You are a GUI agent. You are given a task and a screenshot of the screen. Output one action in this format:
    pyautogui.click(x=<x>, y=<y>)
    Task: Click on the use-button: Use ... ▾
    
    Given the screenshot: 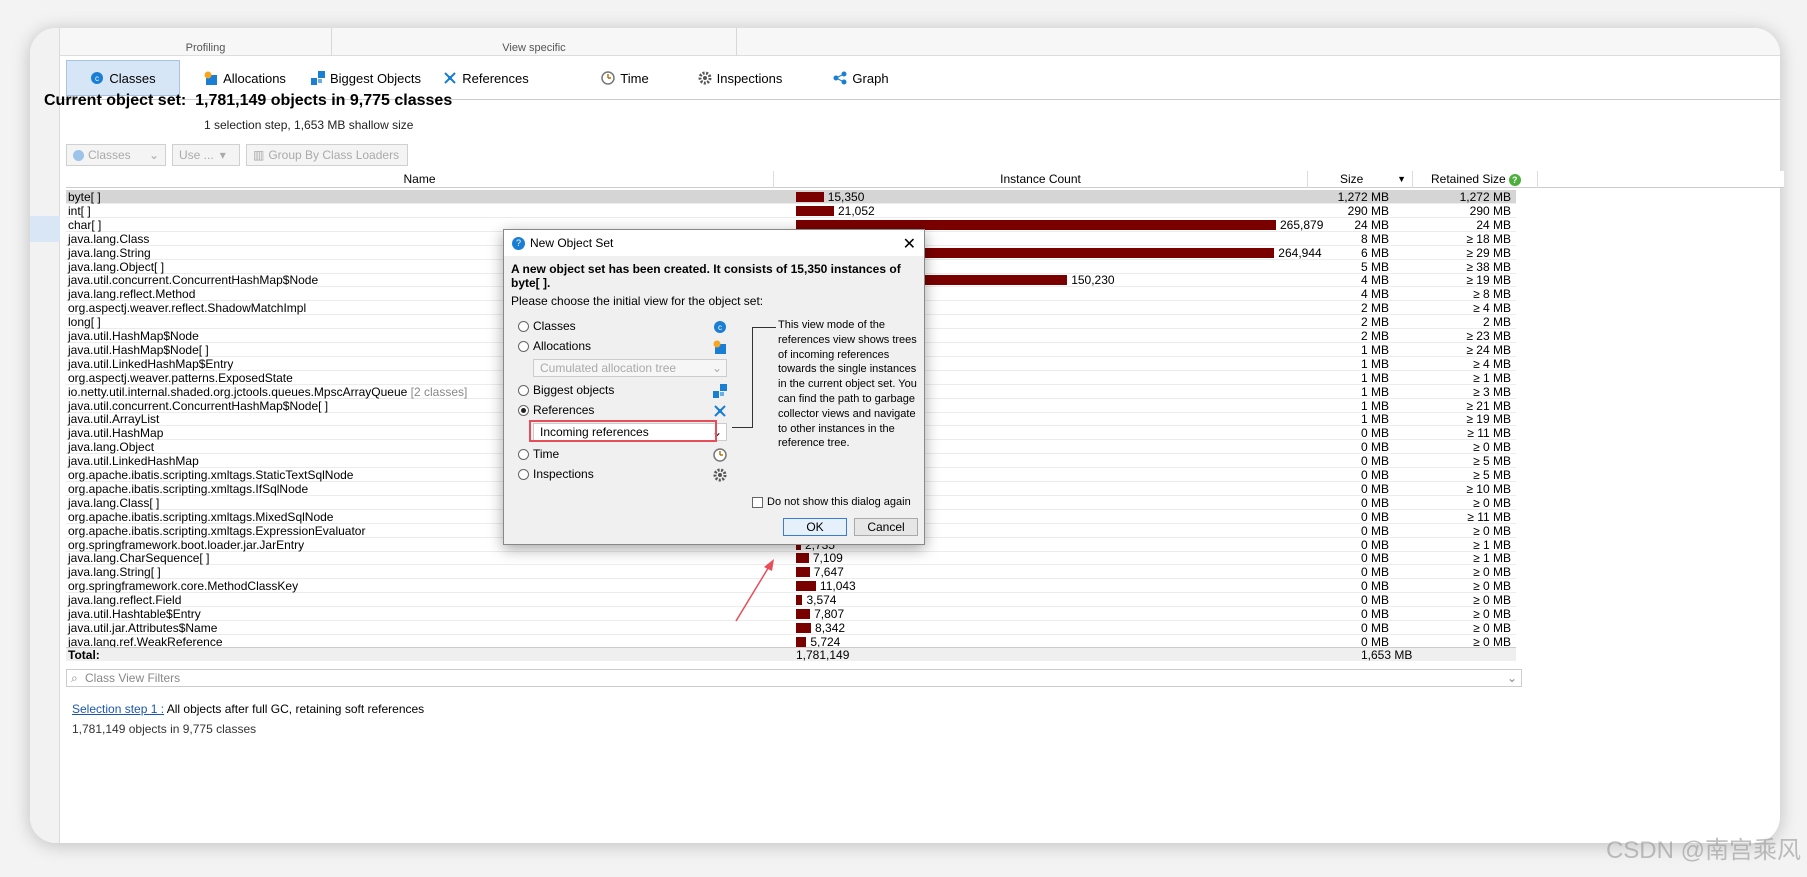 What is the action you would take?
    pyautogui.click(x=206, y=155)
    